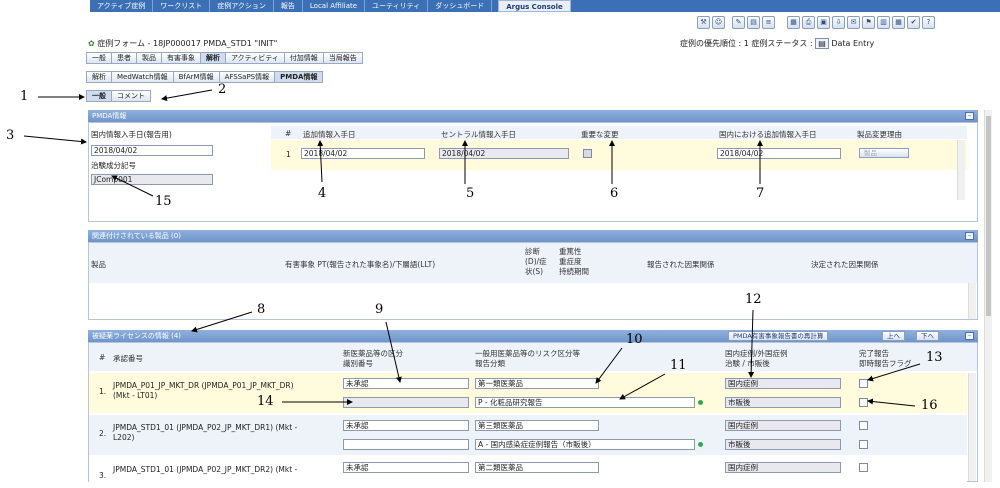 The height and width of the screenshot is (488, 1000). I want to click on callout-8: 8, so click(261, 309).